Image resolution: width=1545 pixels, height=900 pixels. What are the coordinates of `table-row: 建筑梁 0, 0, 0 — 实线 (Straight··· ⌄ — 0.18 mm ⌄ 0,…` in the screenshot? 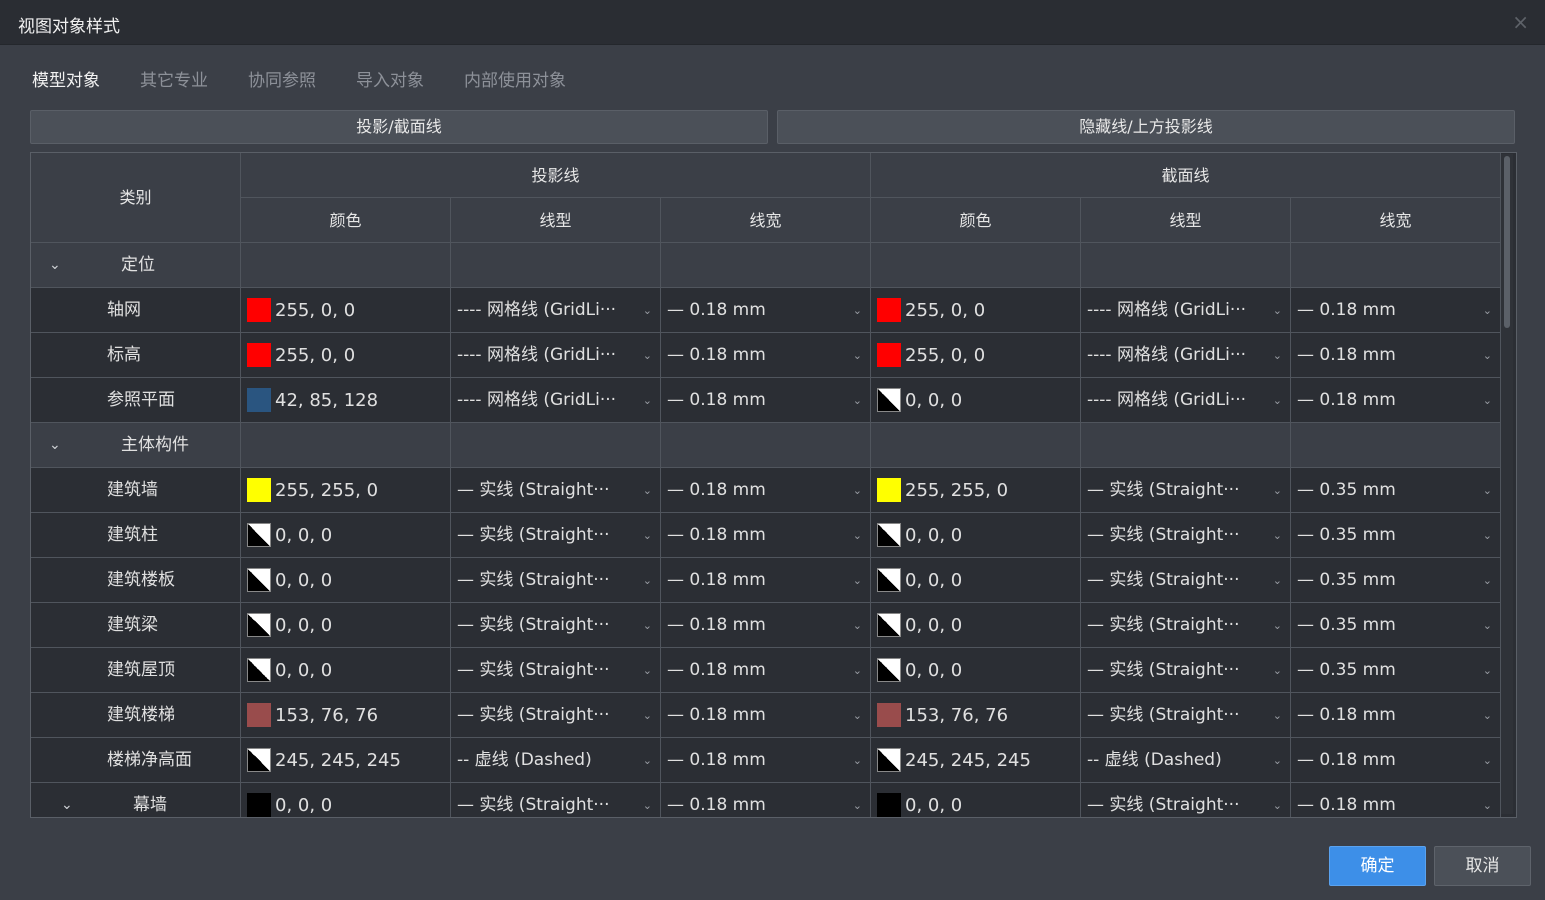 It's located at (766, 625).